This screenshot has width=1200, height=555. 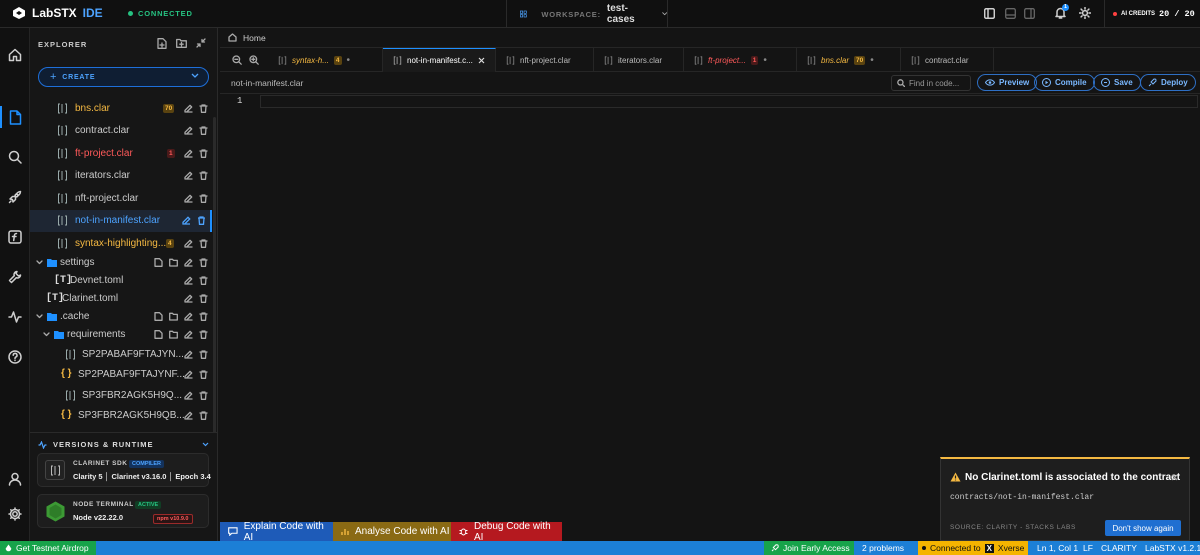 What do you see at coordinates (121, 176) in the screenshot?
I see `file-item: iterators.clar` at bounding box center [121, 176].